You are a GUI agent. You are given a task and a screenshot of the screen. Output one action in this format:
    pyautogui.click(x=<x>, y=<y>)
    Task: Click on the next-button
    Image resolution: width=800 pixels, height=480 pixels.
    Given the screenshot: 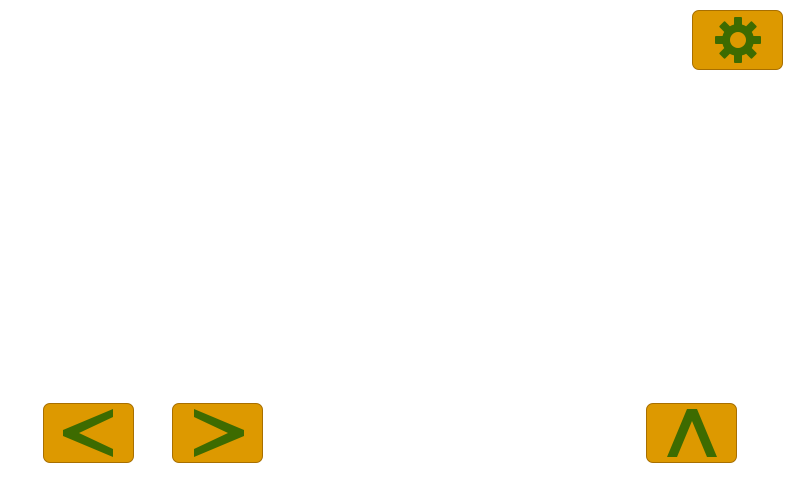 What is the action you would take?
    pyautogui.click(x=217, y=433)
    